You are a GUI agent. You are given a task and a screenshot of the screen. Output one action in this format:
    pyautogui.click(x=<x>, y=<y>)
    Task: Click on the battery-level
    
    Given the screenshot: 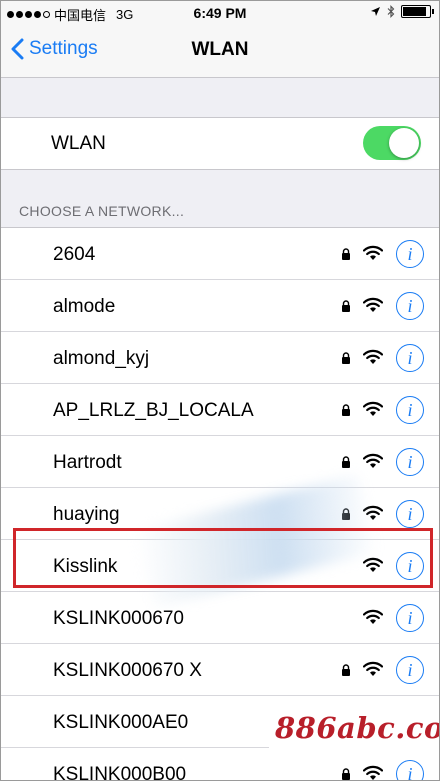 What is the action you would take?
    pyautogui.click(x=415, y=11)
    